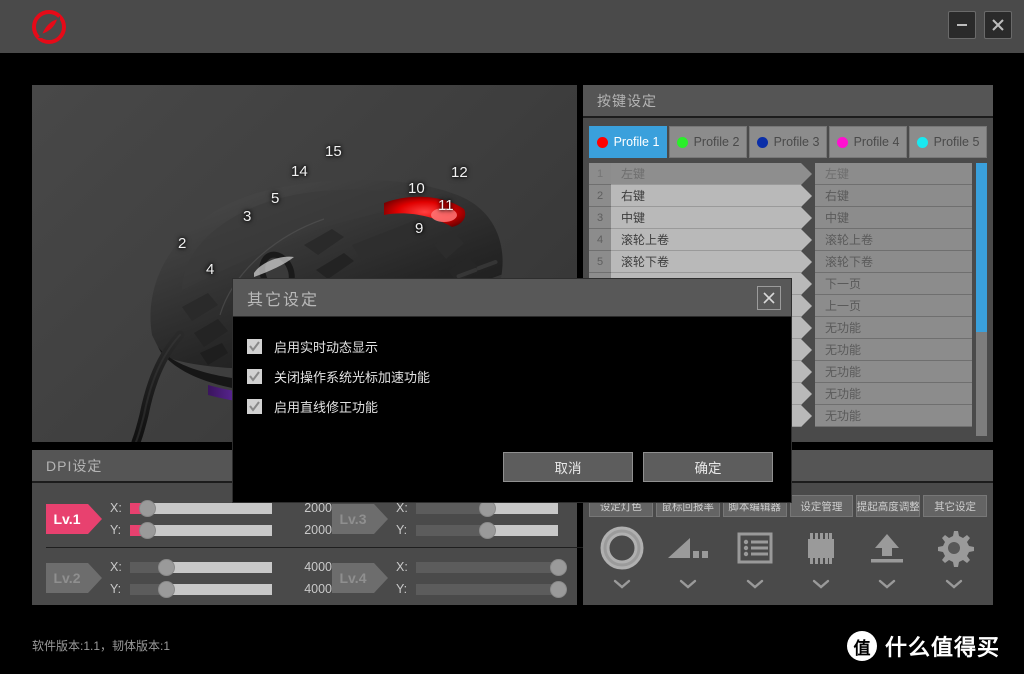 The height and width of the screenshot is (674, 1024). I want to click on dialog-confirm-button: 确定, so click(708, 467).